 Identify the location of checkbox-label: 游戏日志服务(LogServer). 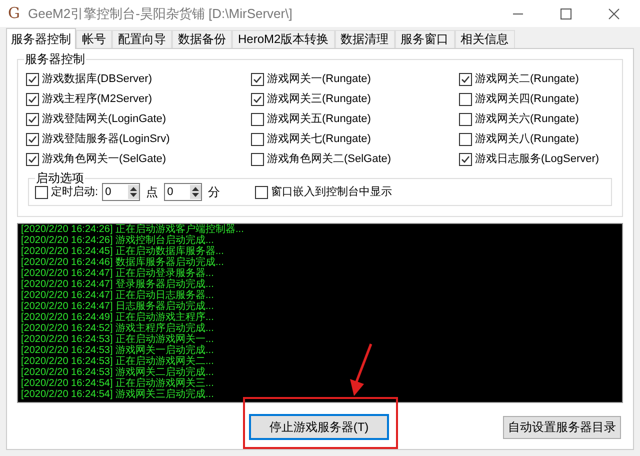
(537, 159).